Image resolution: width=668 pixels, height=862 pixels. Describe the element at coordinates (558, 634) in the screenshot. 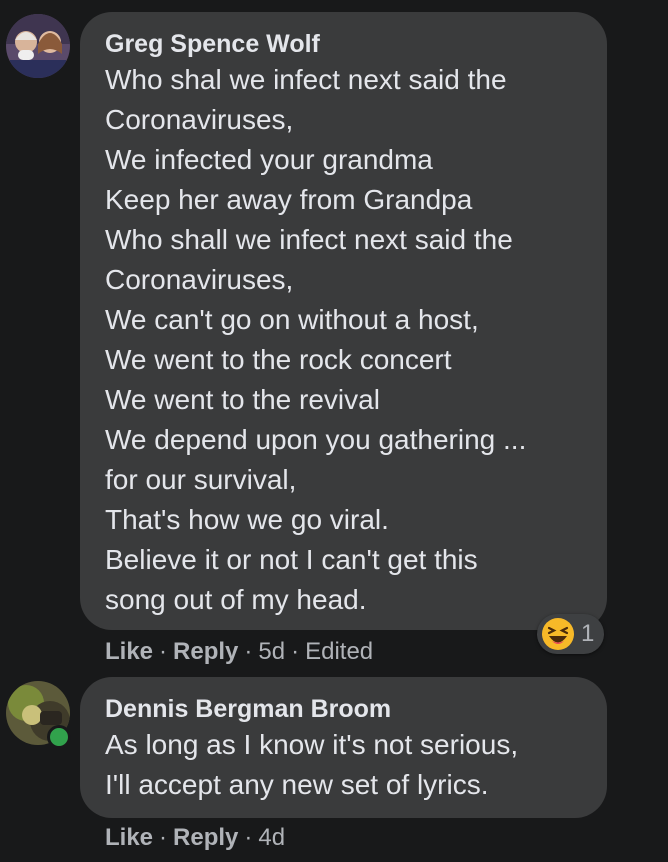

I see `haha-emoji-icon` at that location.